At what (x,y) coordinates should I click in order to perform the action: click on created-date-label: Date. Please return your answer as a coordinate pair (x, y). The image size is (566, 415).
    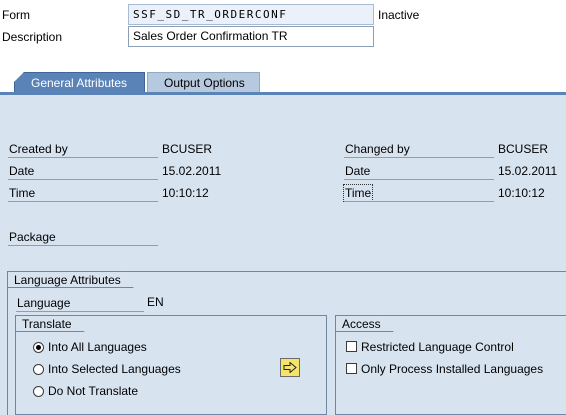
    Looking at the image, I should click on (22, 171).